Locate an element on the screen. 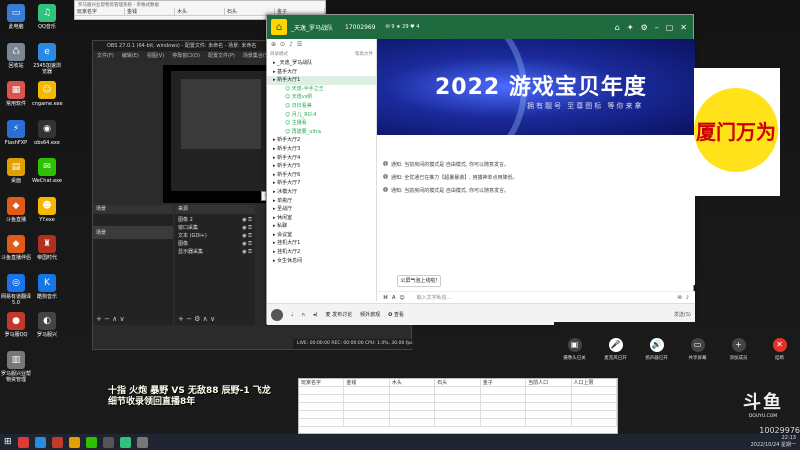 This screenshot has height=450, width=800. meeting-button: 🎤 麦克风已开 is located at coordinates (616, 349).